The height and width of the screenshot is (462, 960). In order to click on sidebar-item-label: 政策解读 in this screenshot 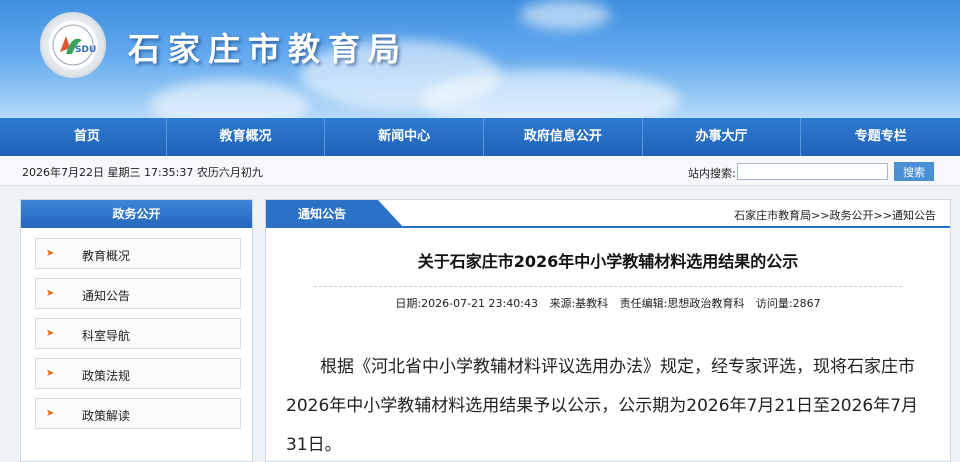, I will do `click(106, 416)`.